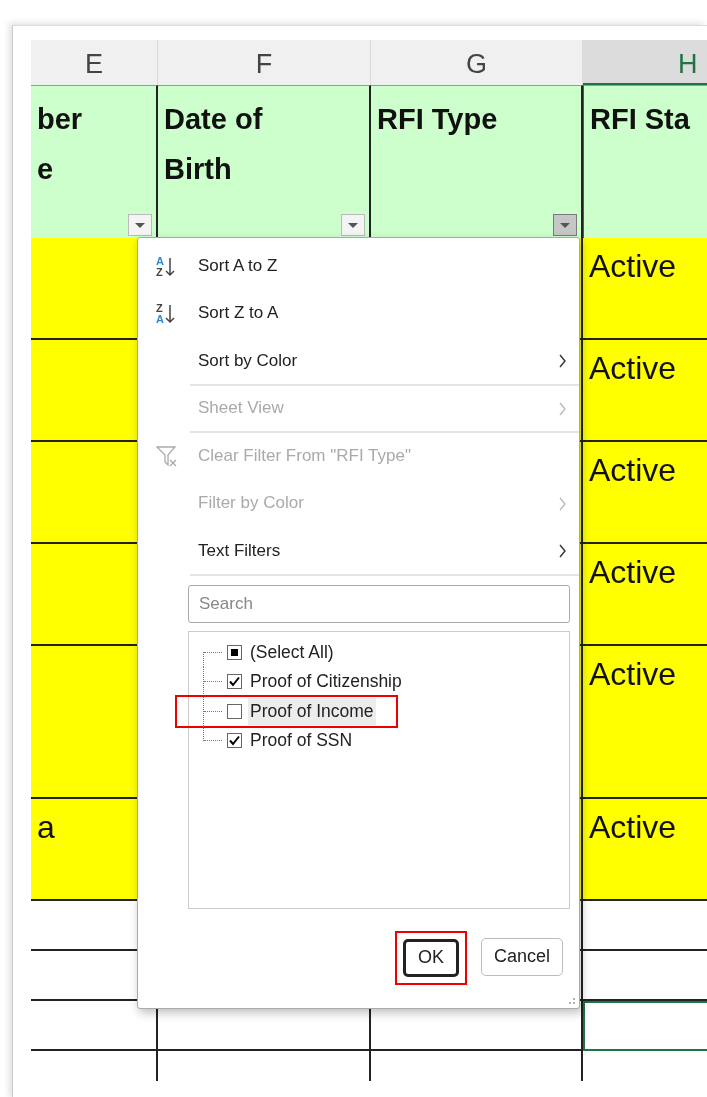  Describe the element at coordinates (292, 652) in the screenshot. I see `checkbox-label: (Select All)` at that location.